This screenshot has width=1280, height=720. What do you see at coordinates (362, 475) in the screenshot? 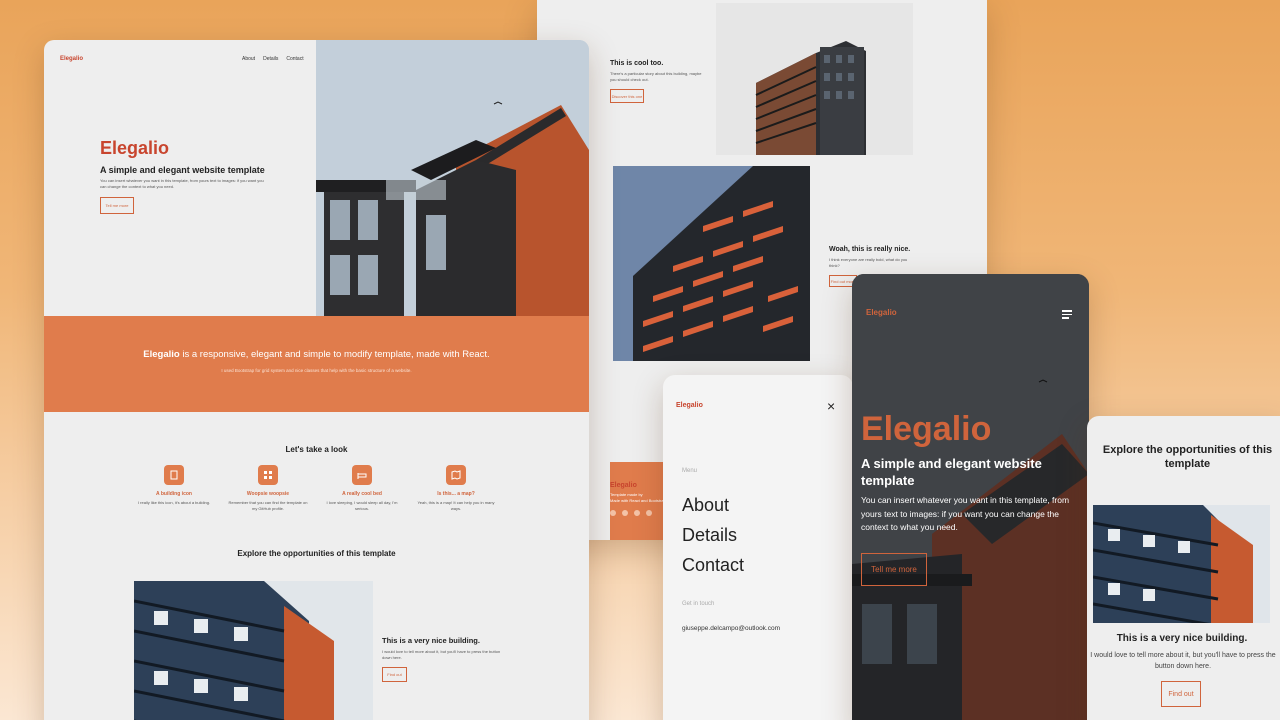
I see `bed-icon` at bounding box center [362, 475].